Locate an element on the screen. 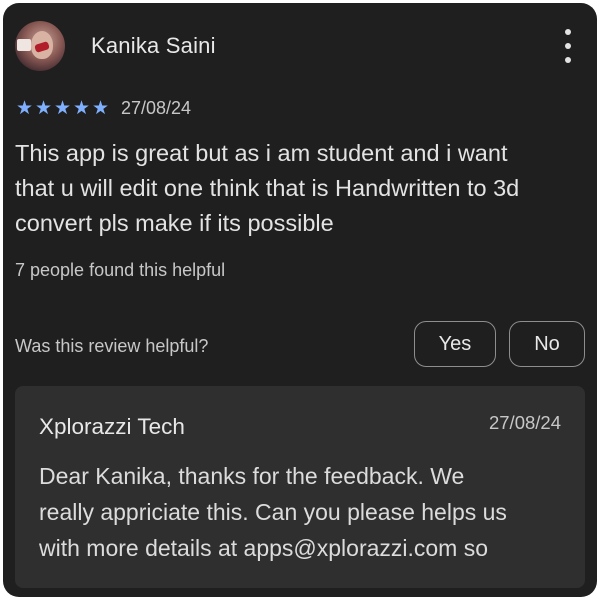 The width and height of the screenshot is (600, 600). reviewer-avatar is located at coordinates (40, 46).